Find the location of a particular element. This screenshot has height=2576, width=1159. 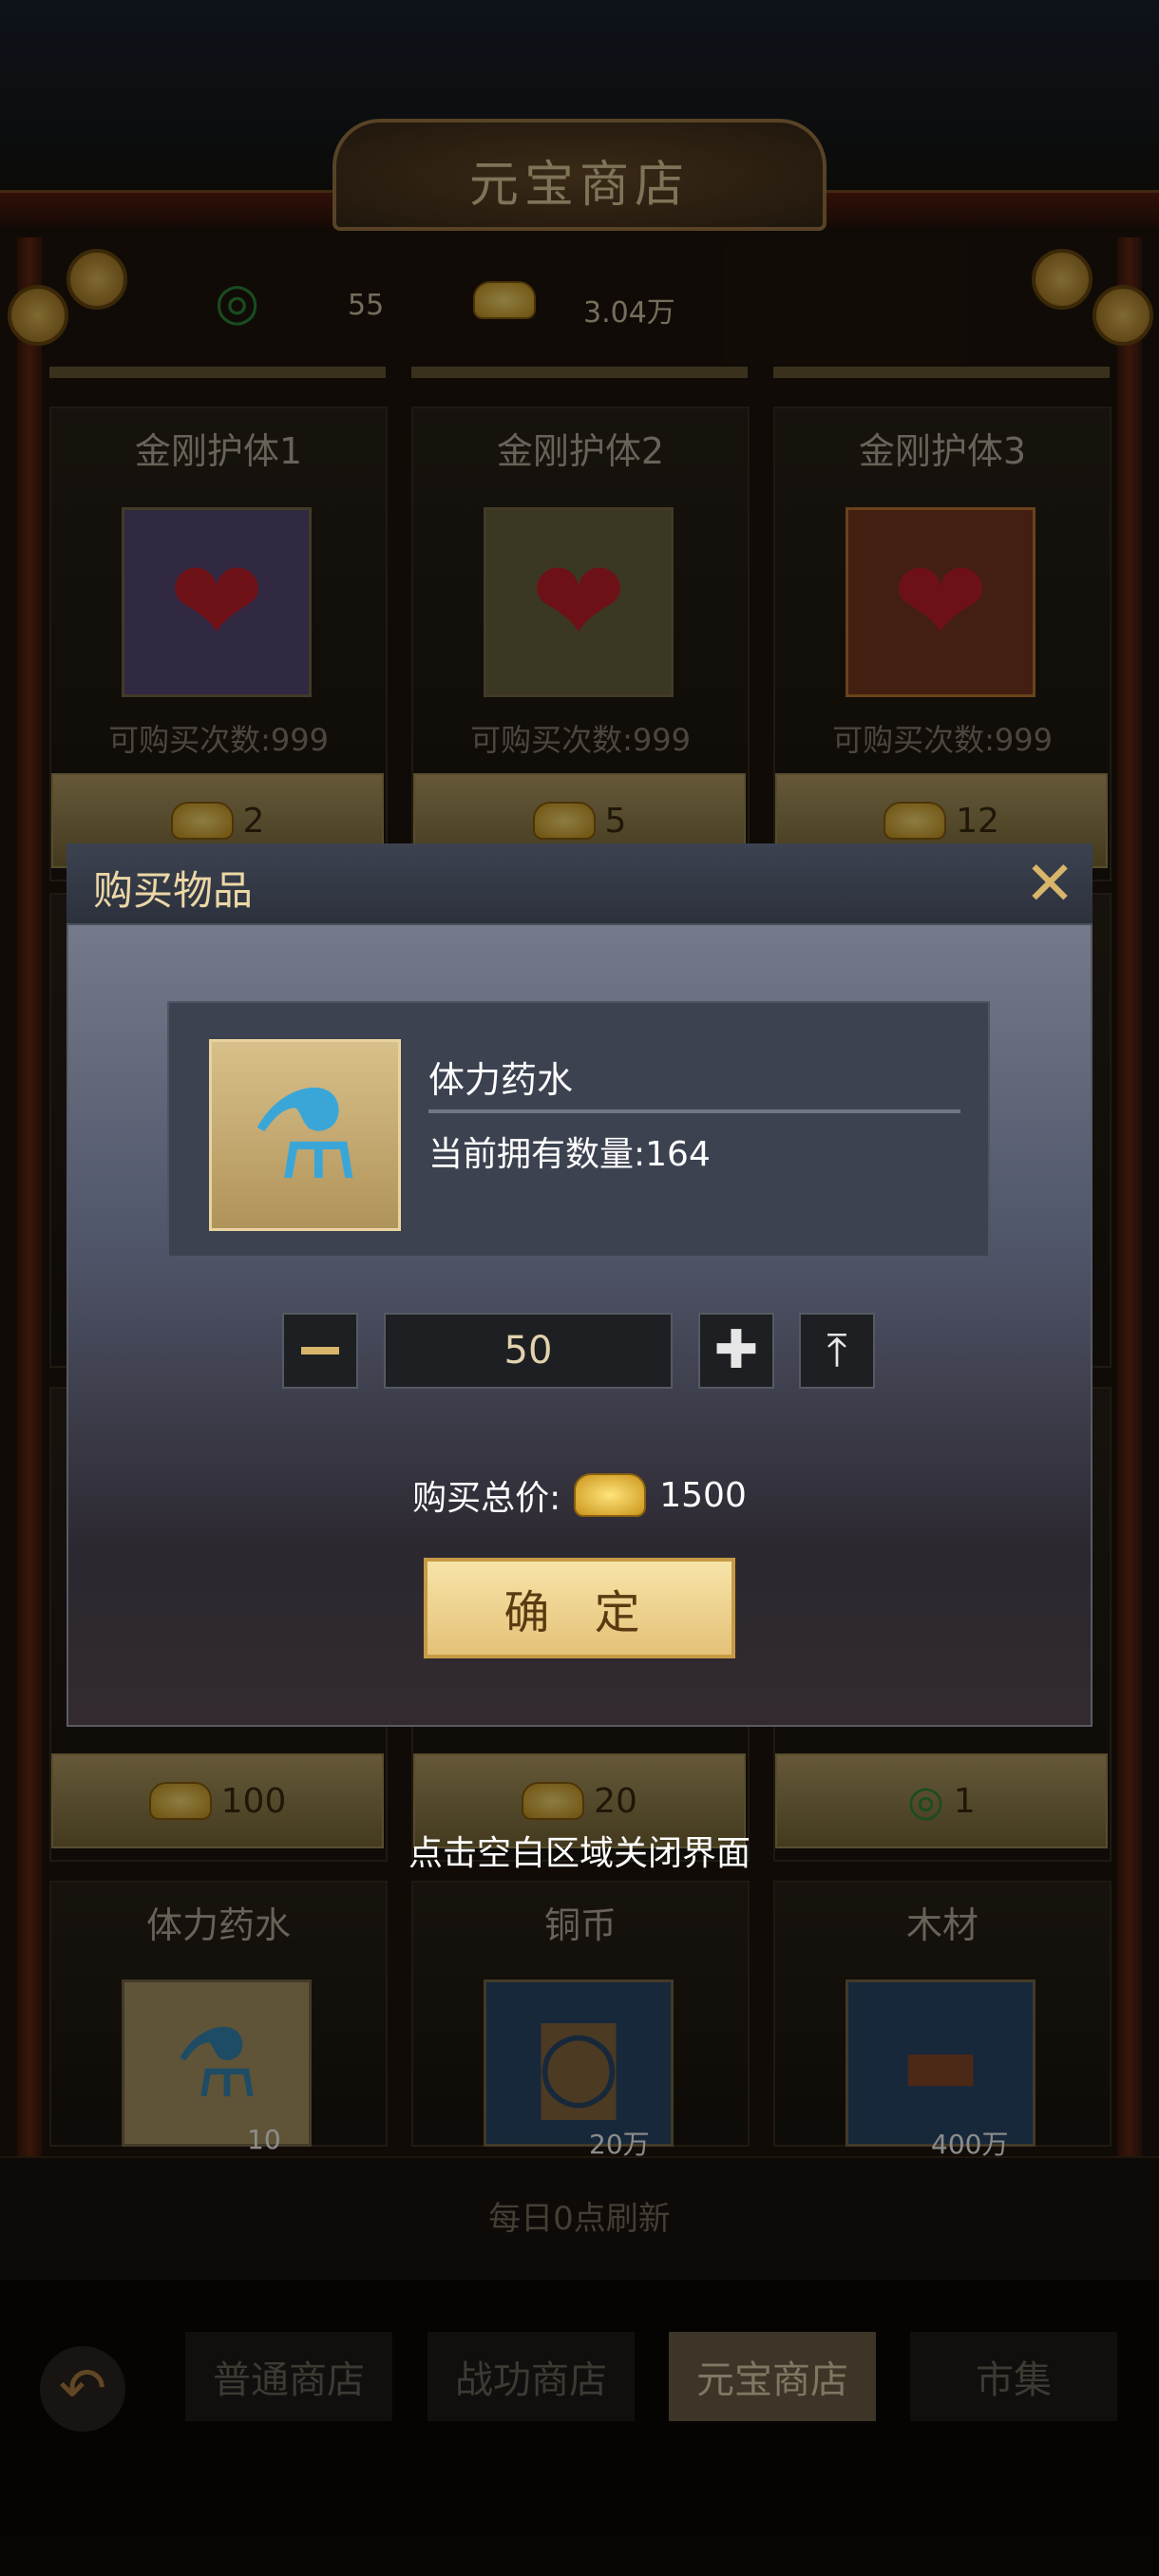

potion-icon: ⚗ is located at coordinates (305, 1135).